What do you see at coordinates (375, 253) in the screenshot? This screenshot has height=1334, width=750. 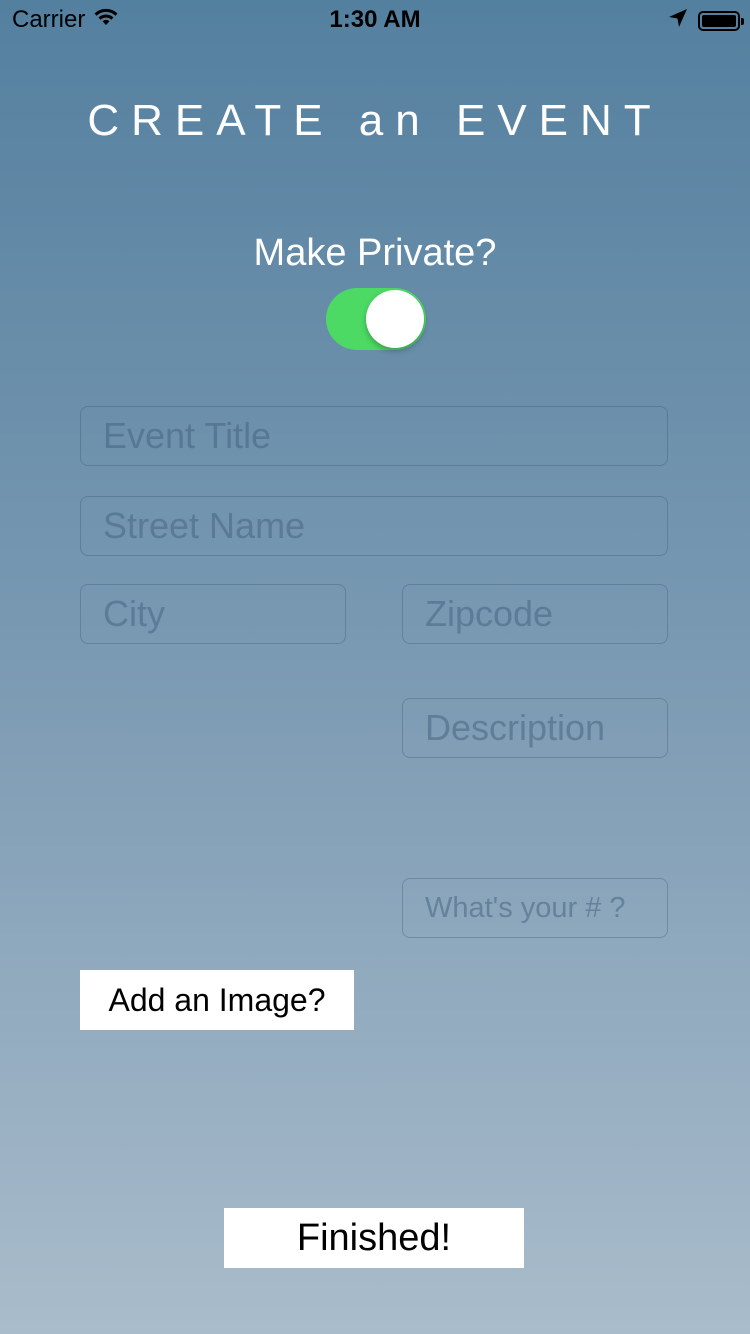 I see `make-private-label: Make Private?` at bounding box center [375, 253].